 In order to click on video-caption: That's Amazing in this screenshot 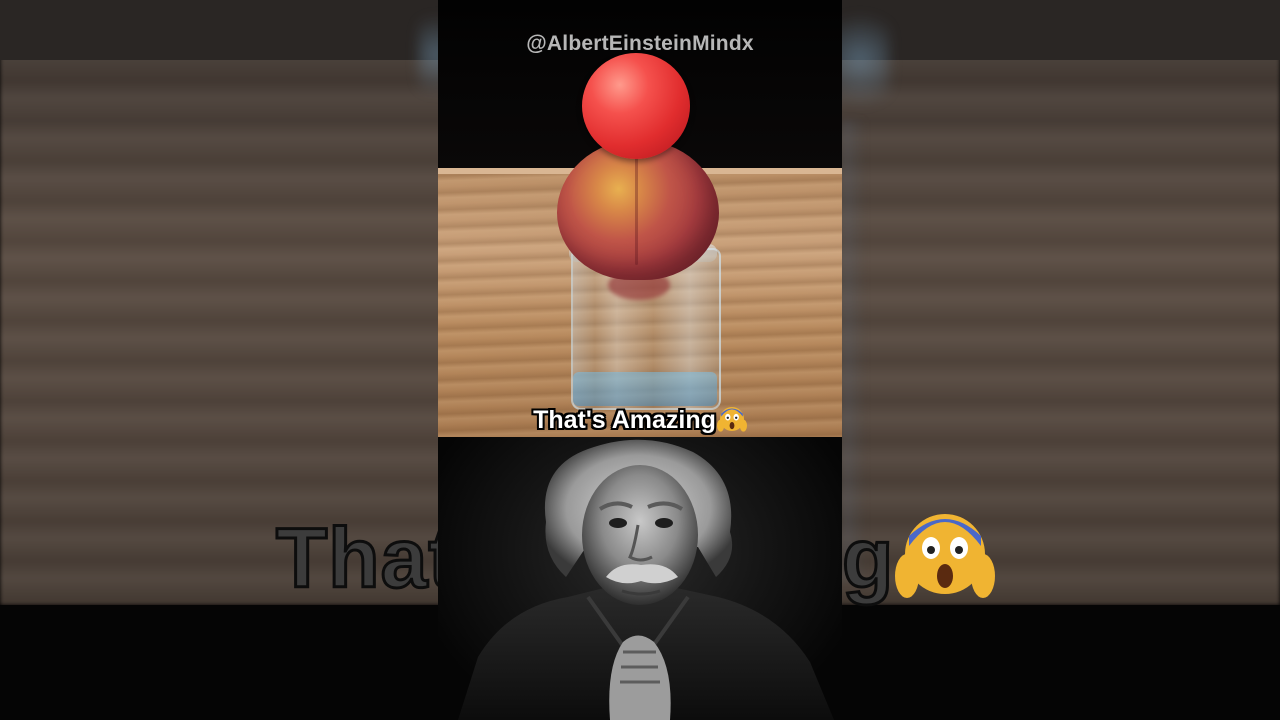, I will do `click(640, 419)`.